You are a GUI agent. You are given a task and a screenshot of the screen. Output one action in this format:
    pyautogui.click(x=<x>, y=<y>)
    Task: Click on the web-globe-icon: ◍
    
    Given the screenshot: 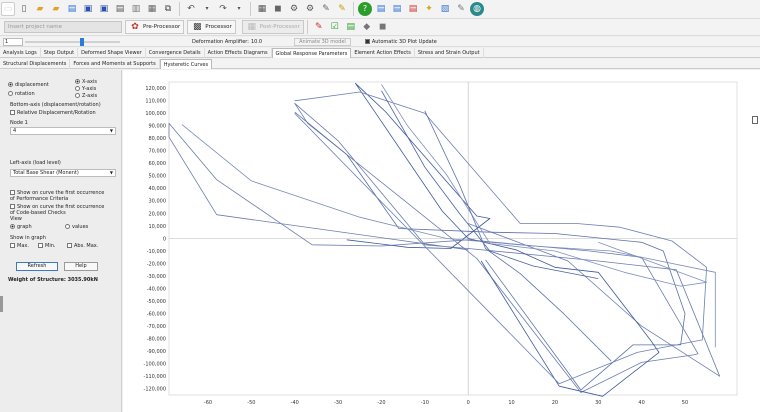 What is the action you would take?
    pyautogui.click(x=477, y=9)
    